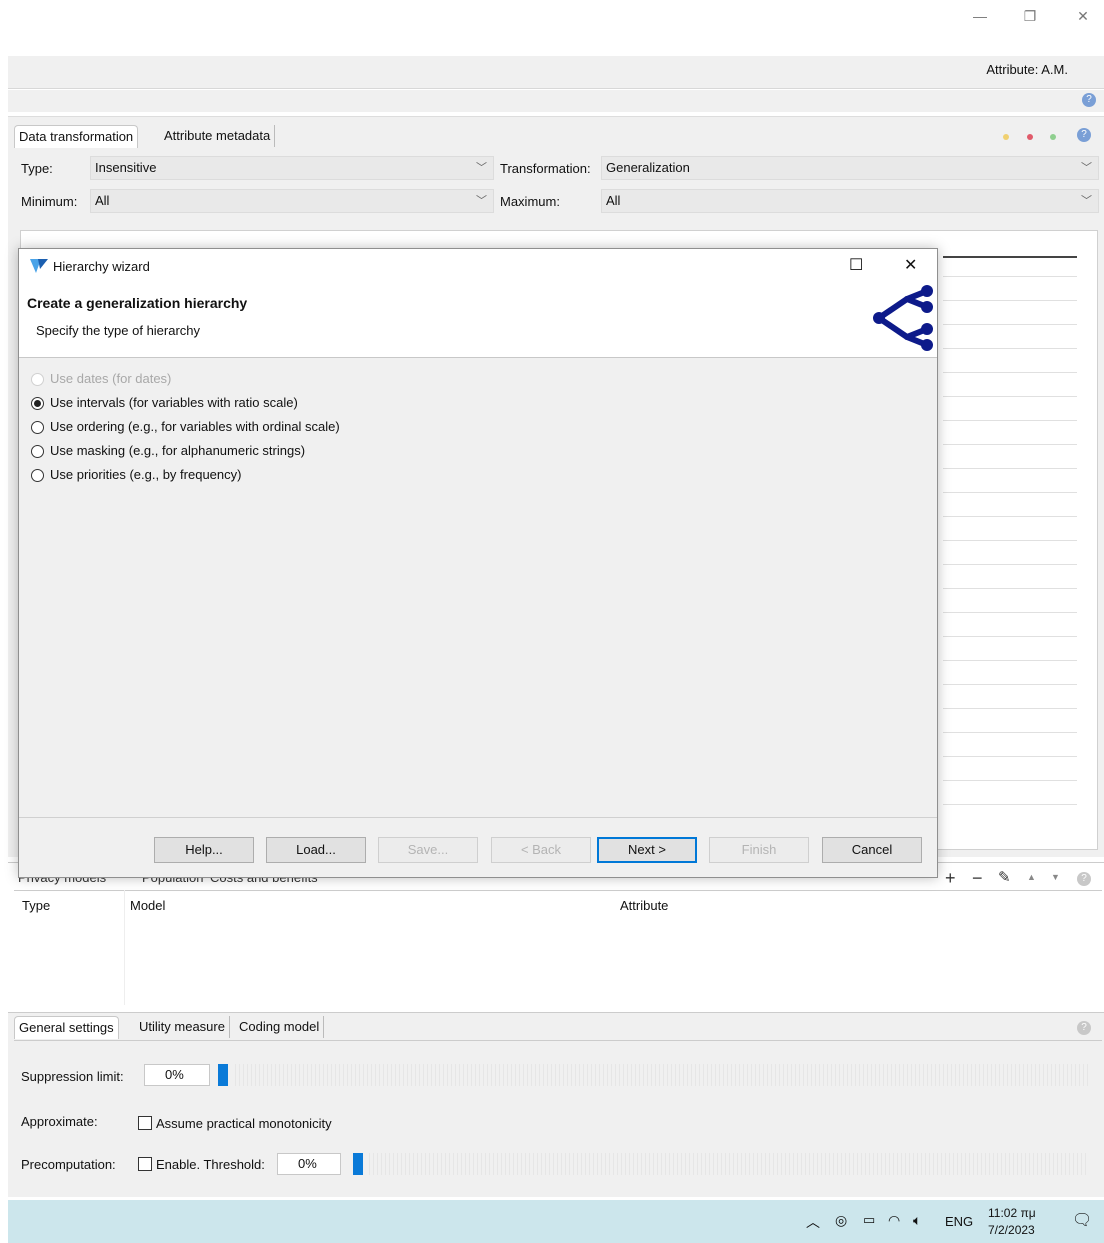  Describe the element at coordinates (37, 451) in the screenshot. I see `radio-use-masking` at that location.